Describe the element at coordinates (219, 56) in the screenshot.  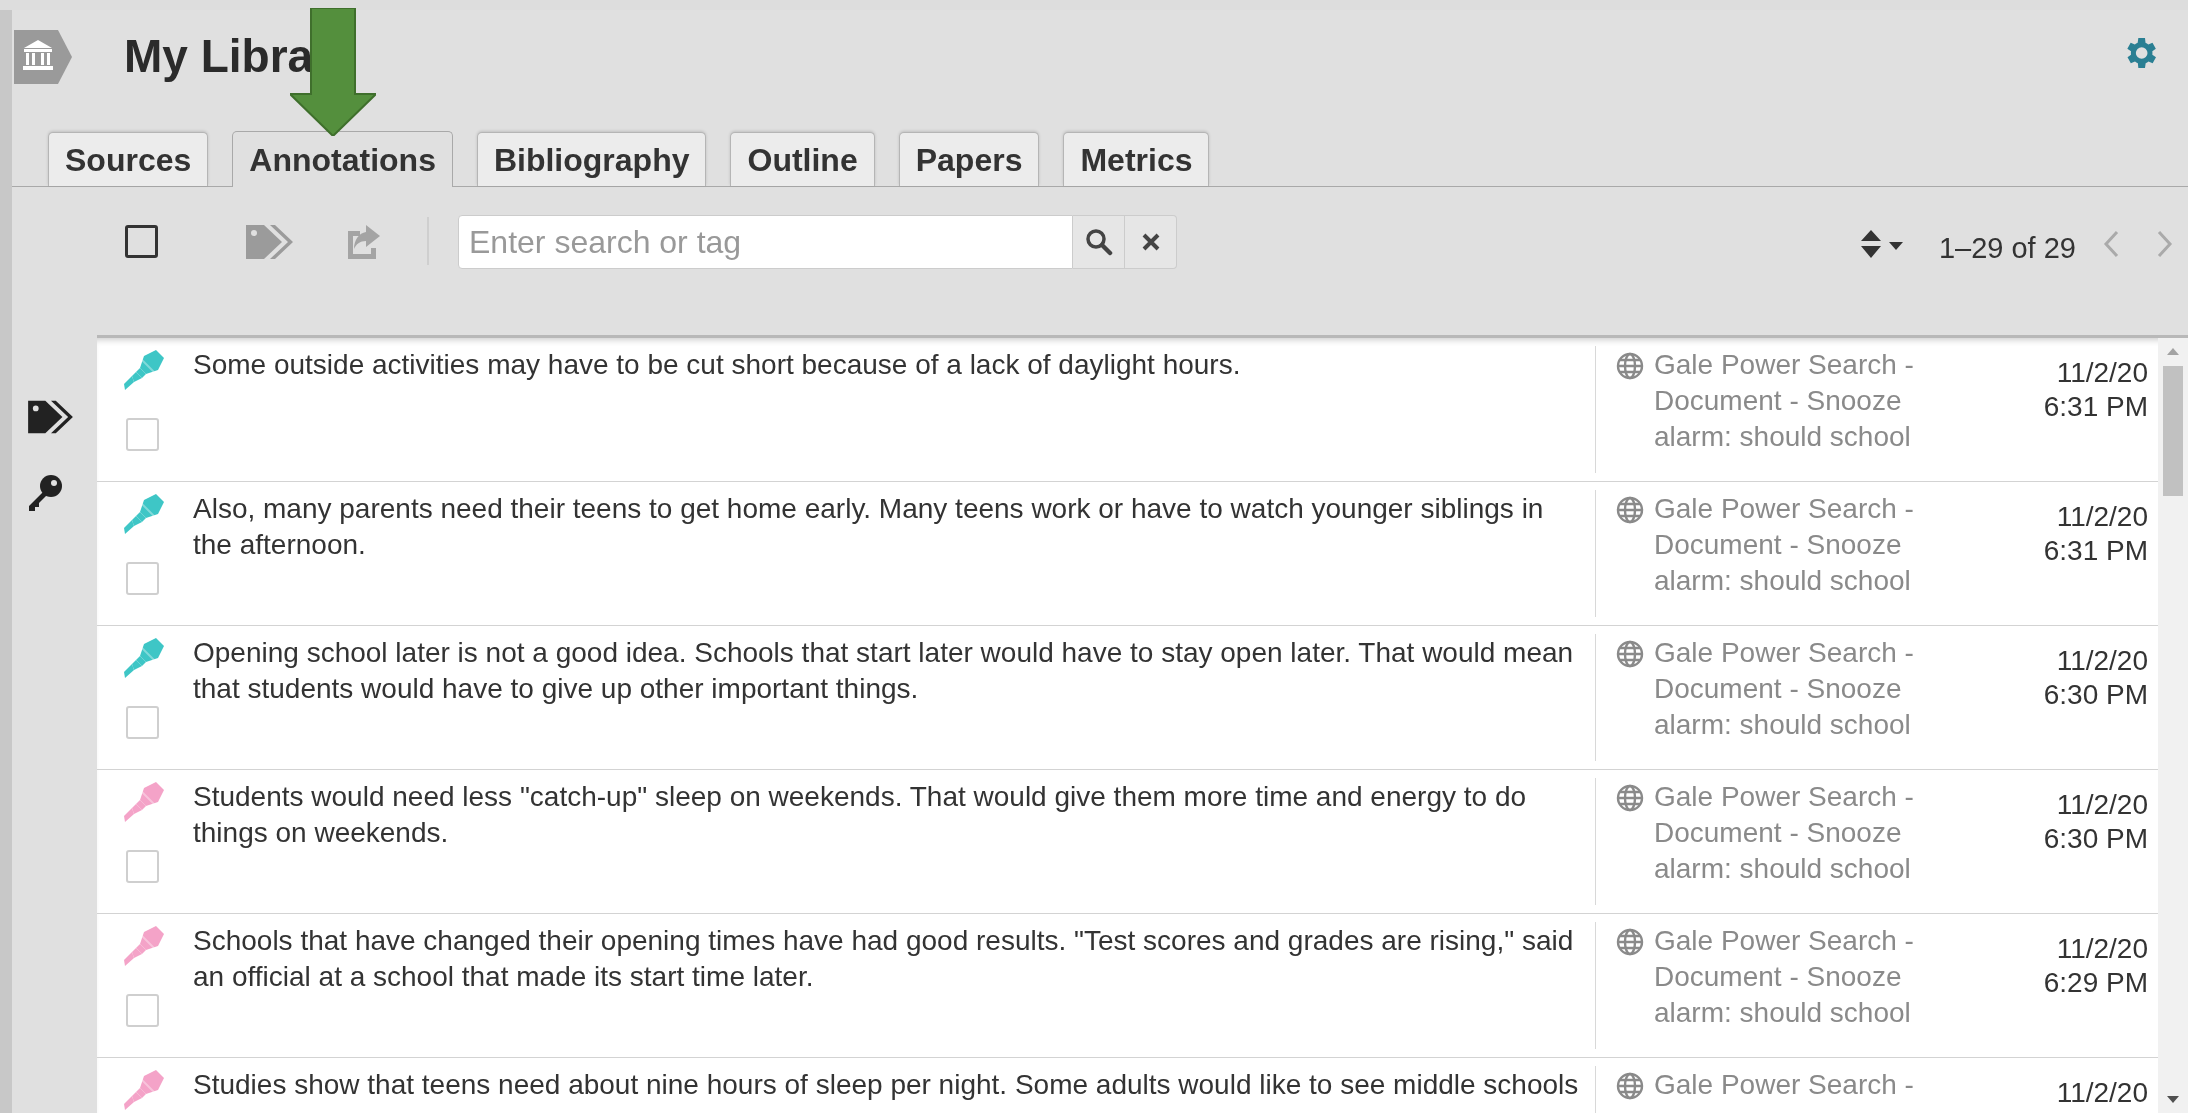
I see `page-title: My Libra` at that location.